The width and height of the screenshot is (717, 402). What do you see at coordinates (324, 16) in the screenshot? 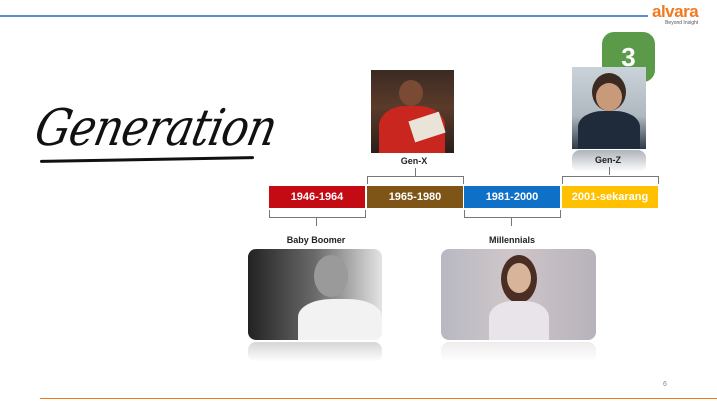
I see `top-divider` at bounding box center [324, 16].